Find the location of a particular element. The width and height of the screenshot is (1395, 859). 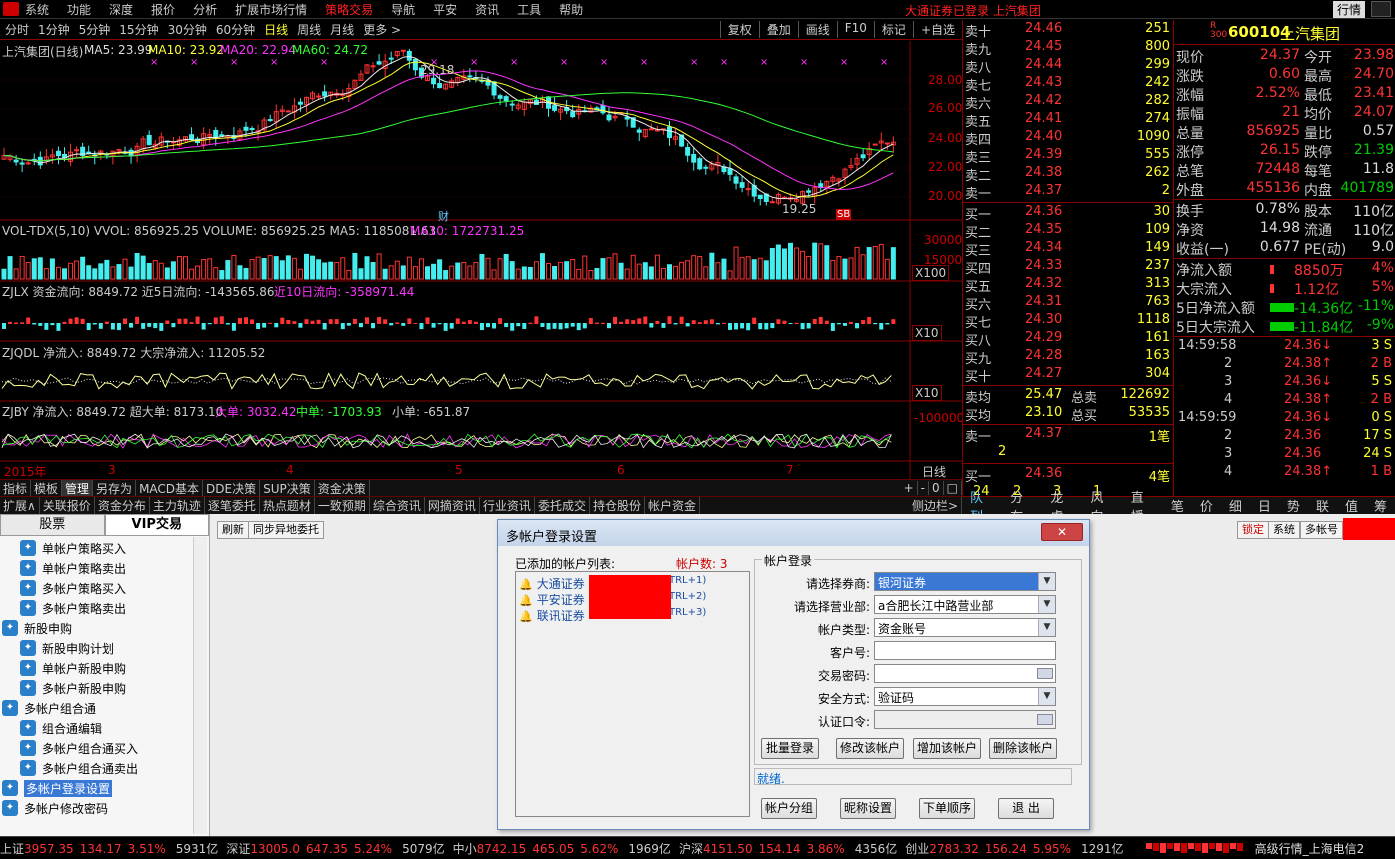

queue-buy-row: 买一 24.36 4笔 is located at coordinates (1068, 475).